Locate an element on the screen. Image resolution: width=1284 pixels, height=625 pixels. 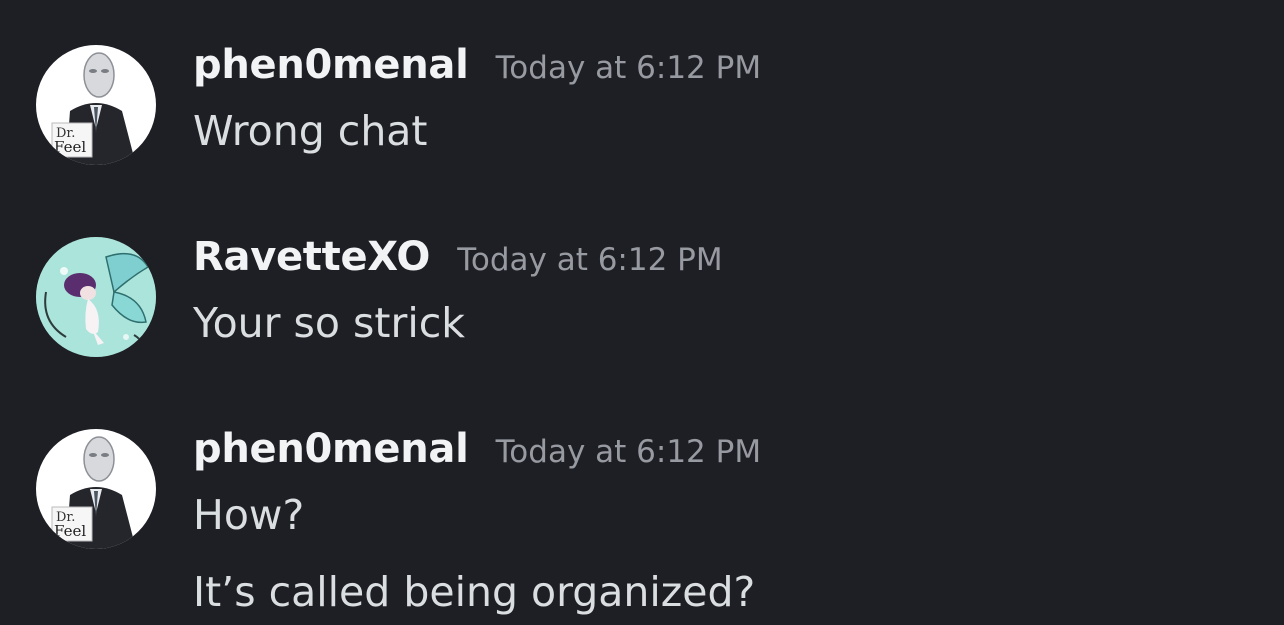
message-text: Wrong chat is located at coordinates (310, 131).